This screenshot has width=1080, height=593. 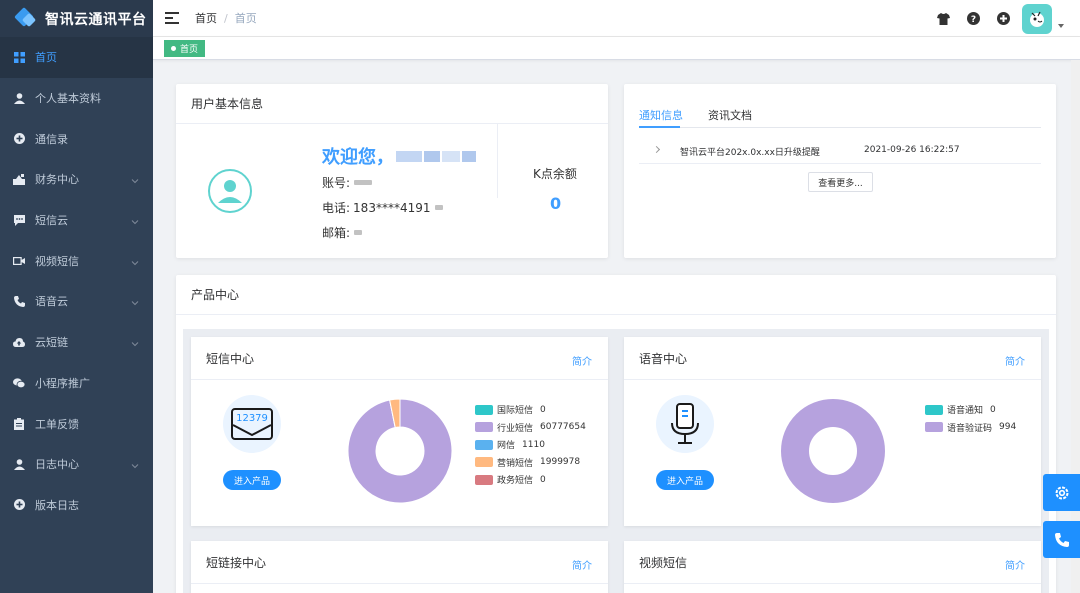 I want to click on page-scrollbar, so click(x=1075, y=326).